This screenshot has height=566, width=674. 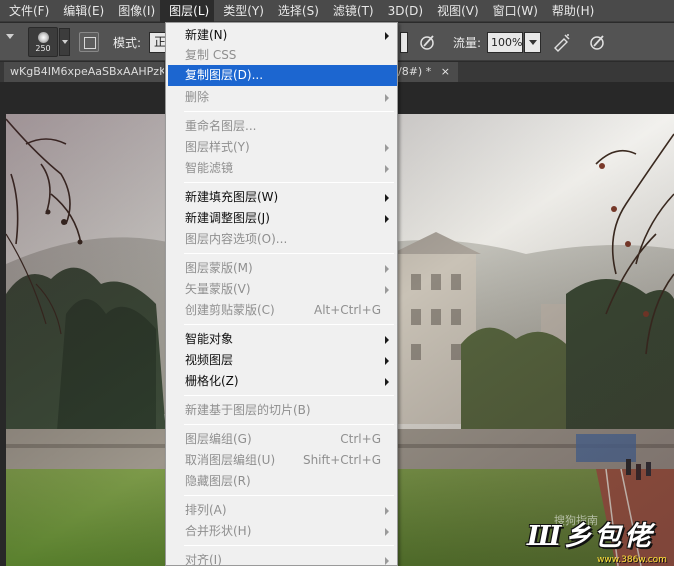 I want to click on site-watermark-logo: Ш乡包佬 www.386w.com, so click(x=597, y=540).